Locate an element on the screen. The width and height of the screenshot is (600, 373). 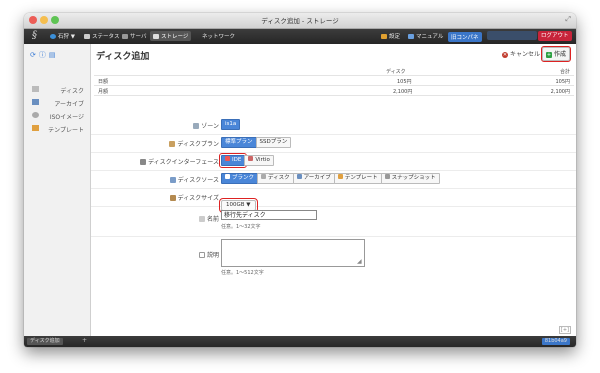
interface-label: ディスクインターフェース is located at coordinates (179, 161).